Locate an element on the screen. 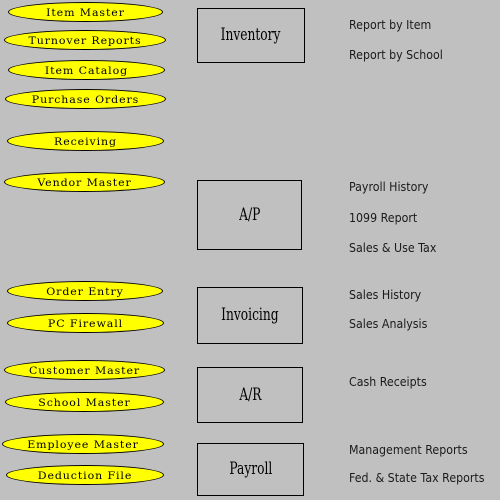 This screenshot has height=500, width=500. entity-node-label: Item Catalog is located at coordinates (86, 70).